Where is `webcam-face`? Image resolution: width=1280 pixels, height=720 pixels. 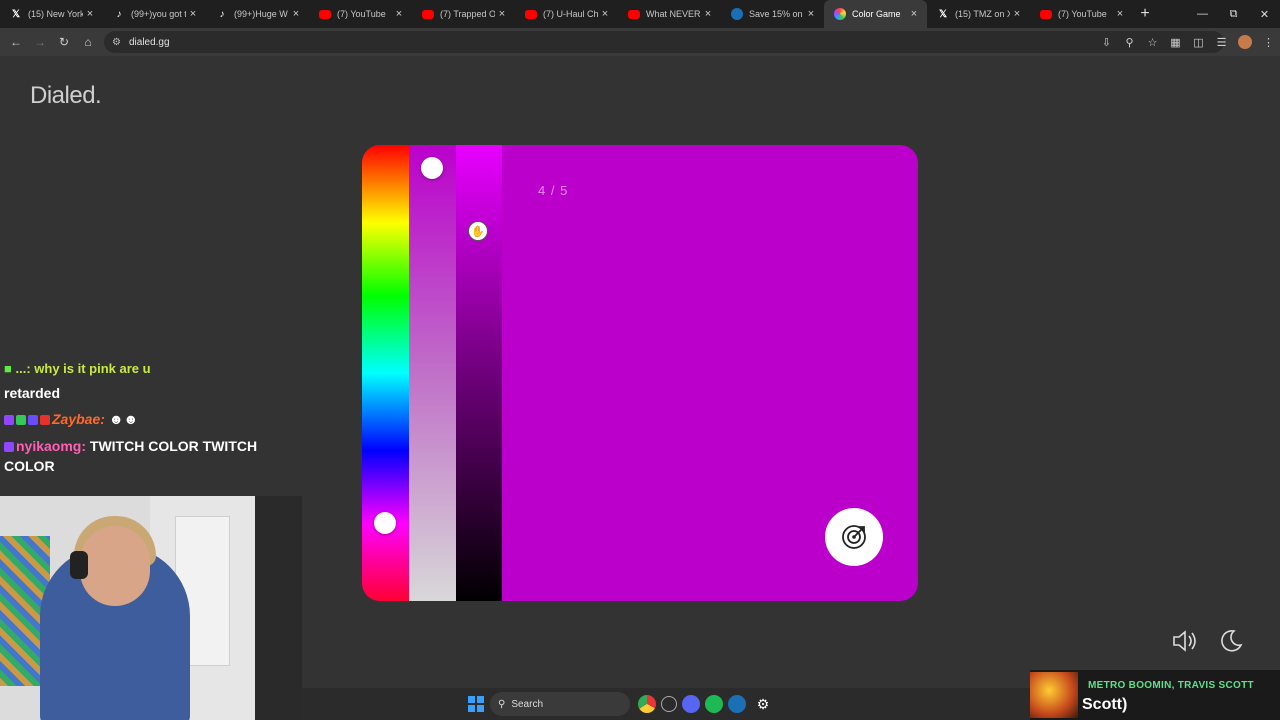
webcam-face is located at coordinates (115, 566).